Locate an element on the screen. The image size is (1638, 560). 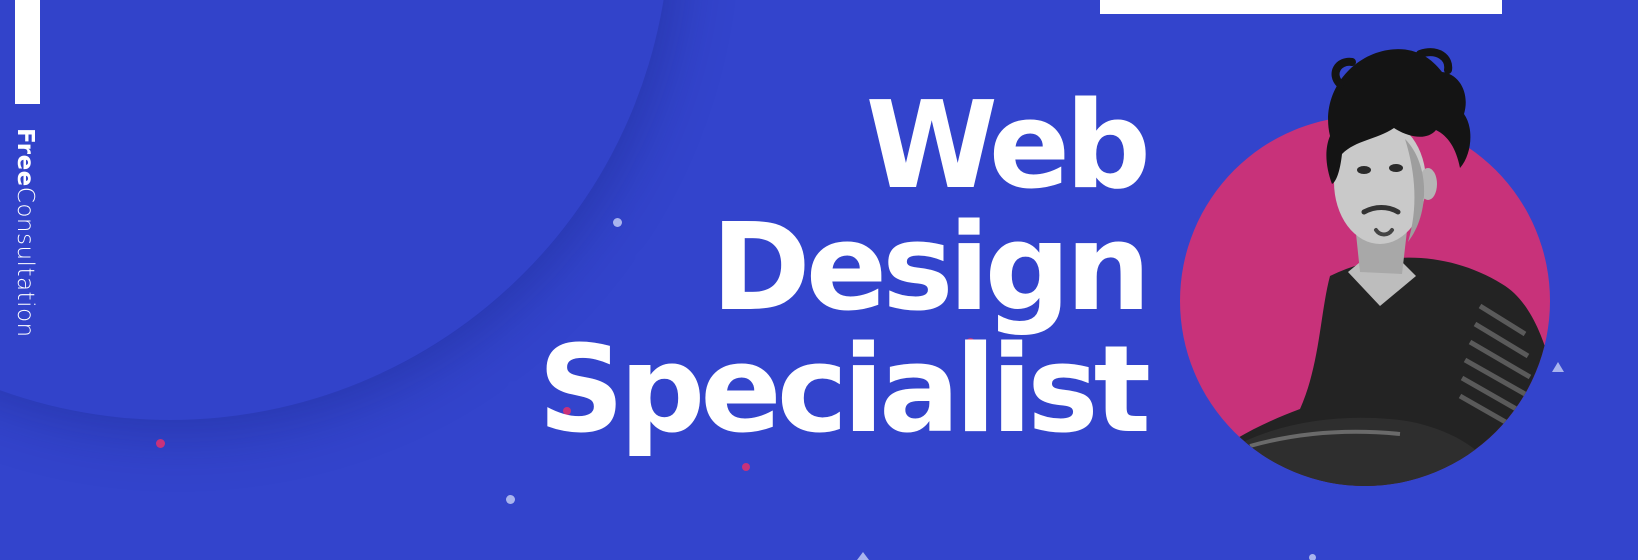
side-label-bold: Free is located at coordinates (25, 157).